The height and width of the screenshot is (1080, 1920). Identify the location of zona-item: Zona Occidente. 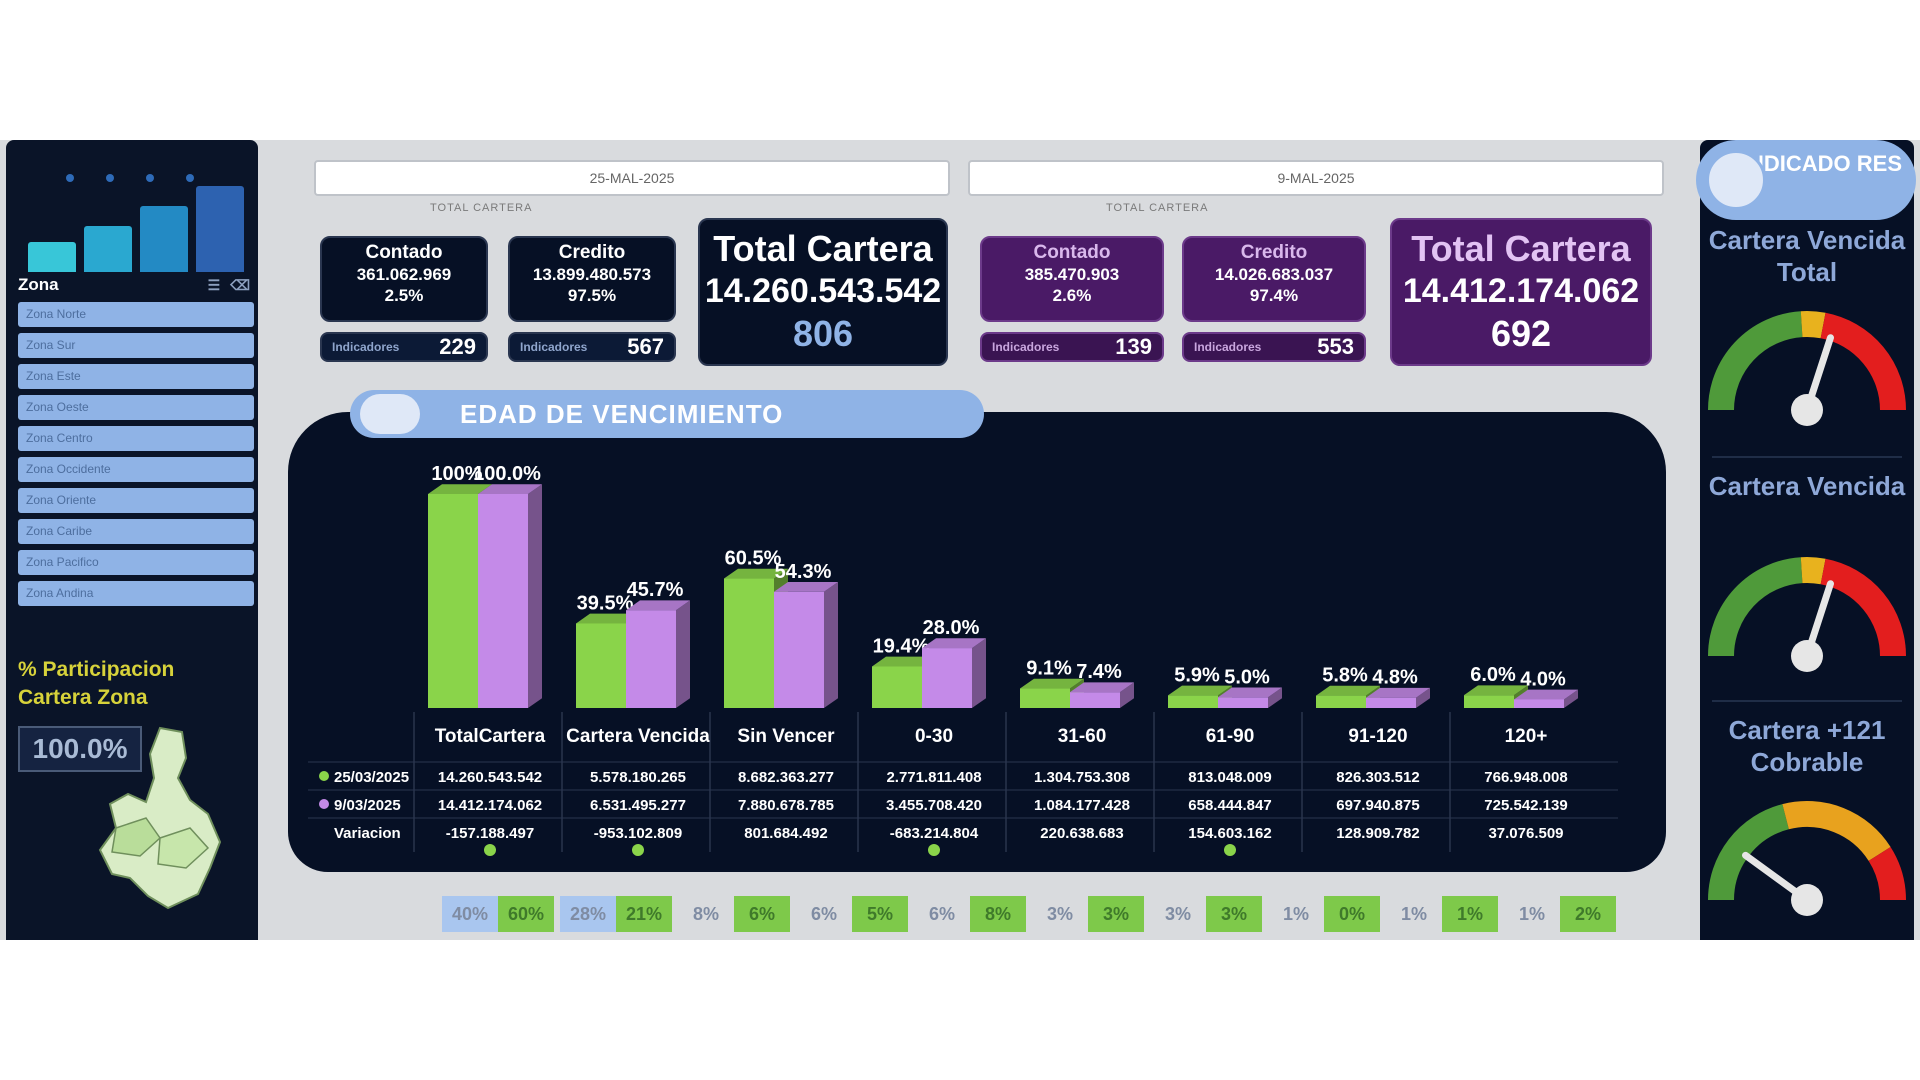
(136, 469).